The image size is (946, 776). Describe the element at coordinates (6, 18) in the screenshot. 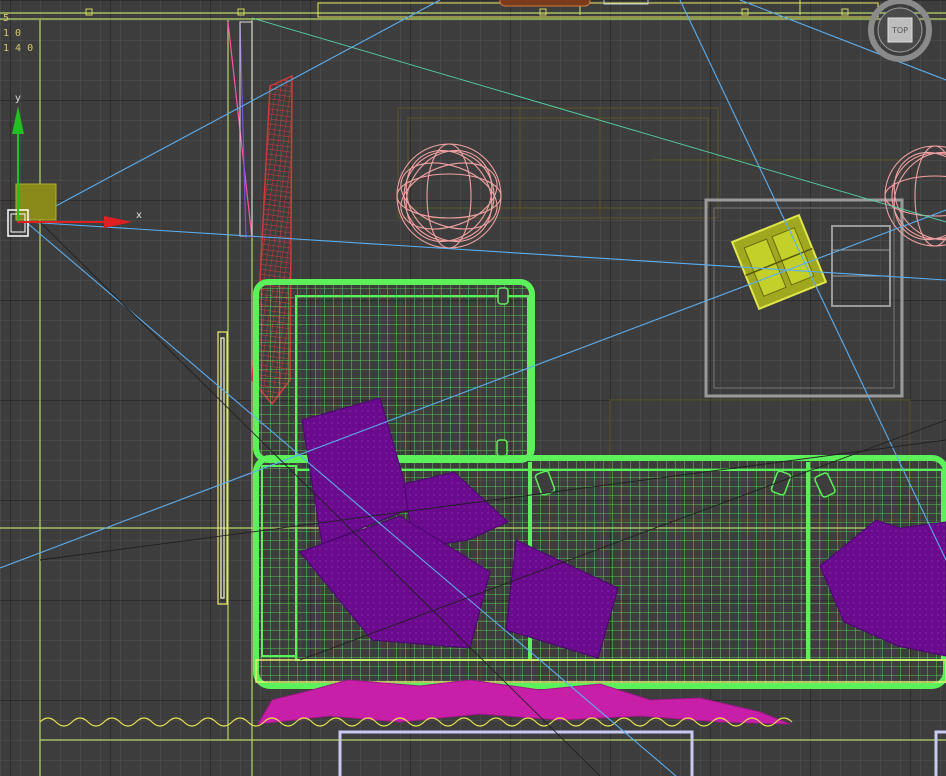

I see `counter-line-1: 5` at that location.